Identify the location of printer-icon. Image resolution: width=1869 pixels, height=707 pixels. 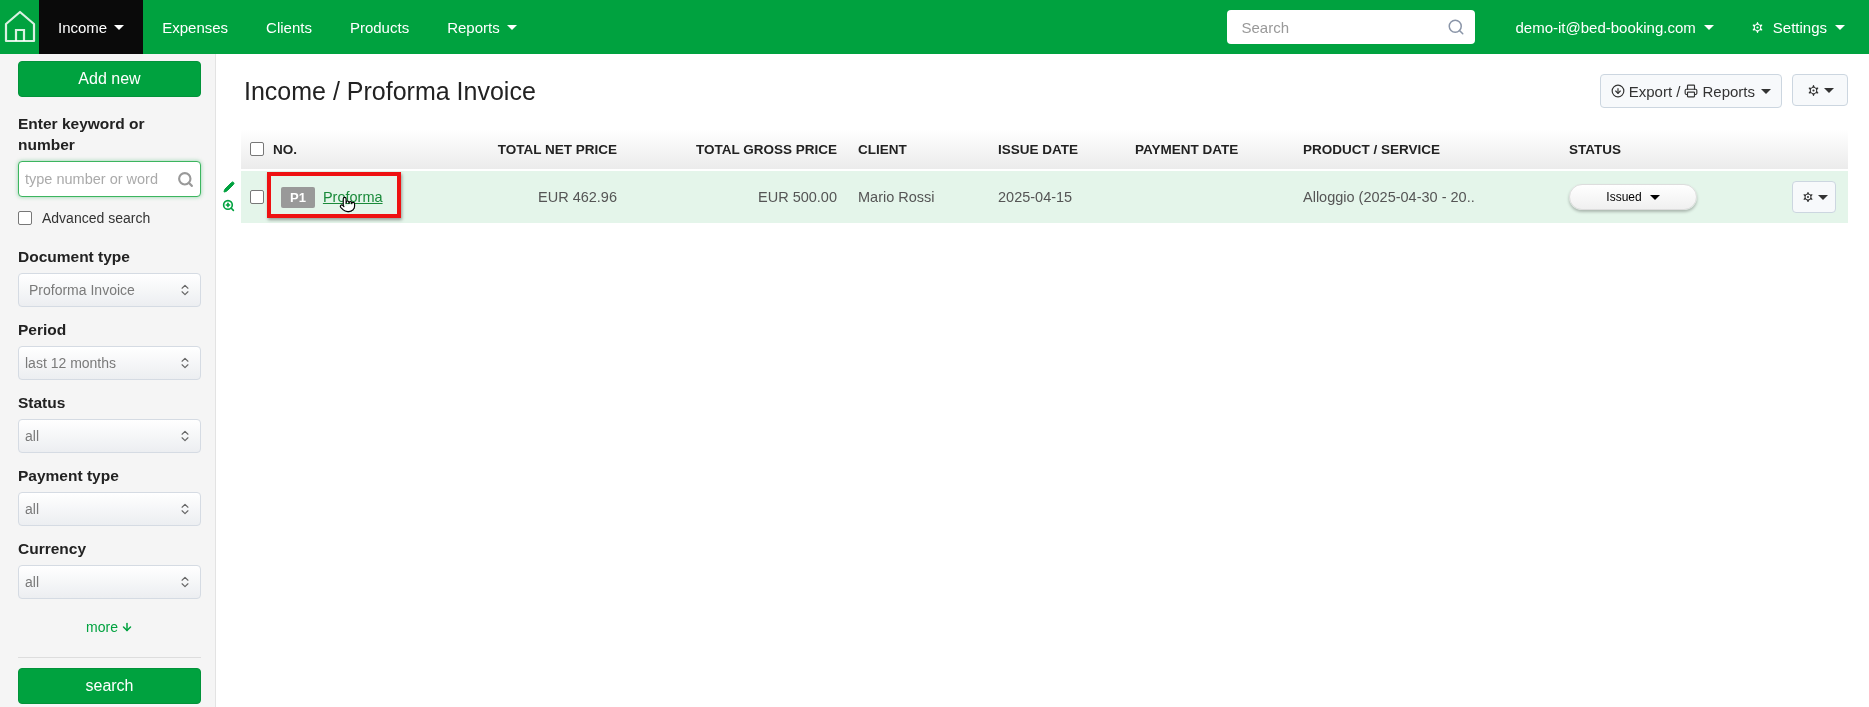
(1691, 91).